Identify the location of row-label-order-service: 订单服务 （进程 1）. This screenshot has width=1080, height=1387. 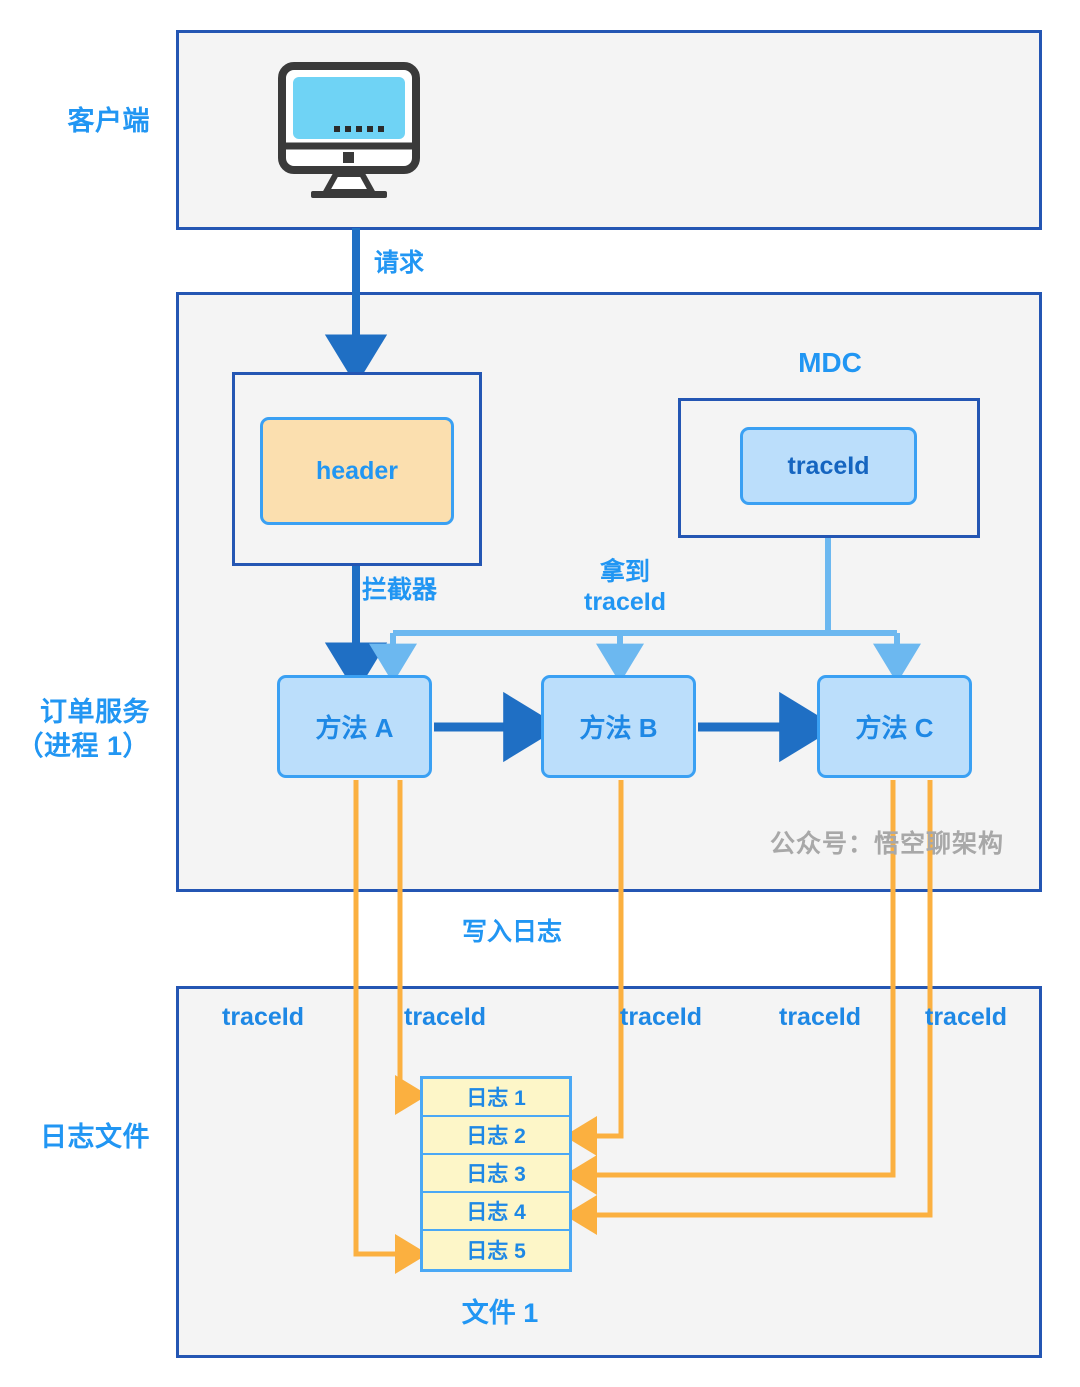
(83, 729).